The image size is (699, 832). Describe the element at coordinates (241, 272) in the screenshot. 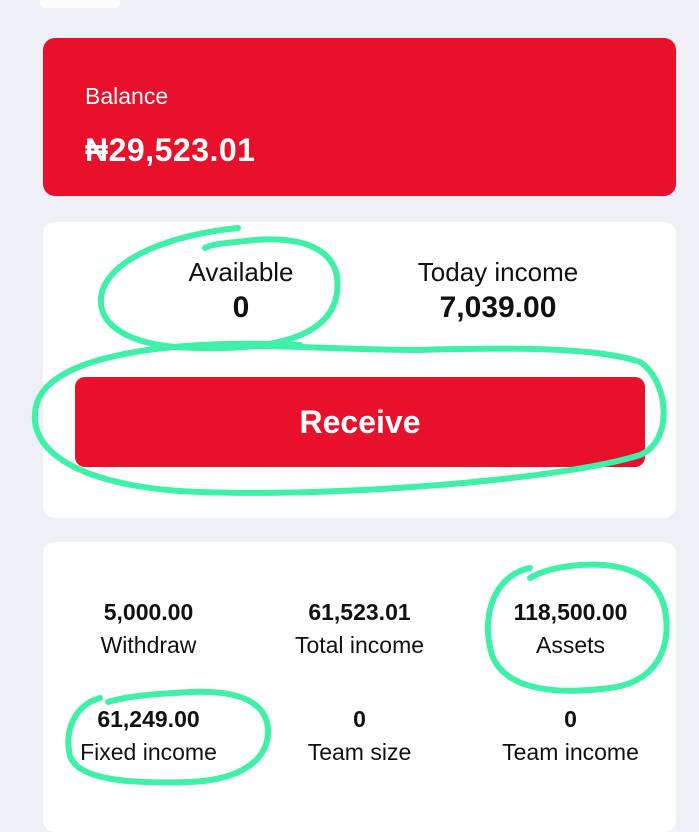

I see `available-label: Available` at that location.